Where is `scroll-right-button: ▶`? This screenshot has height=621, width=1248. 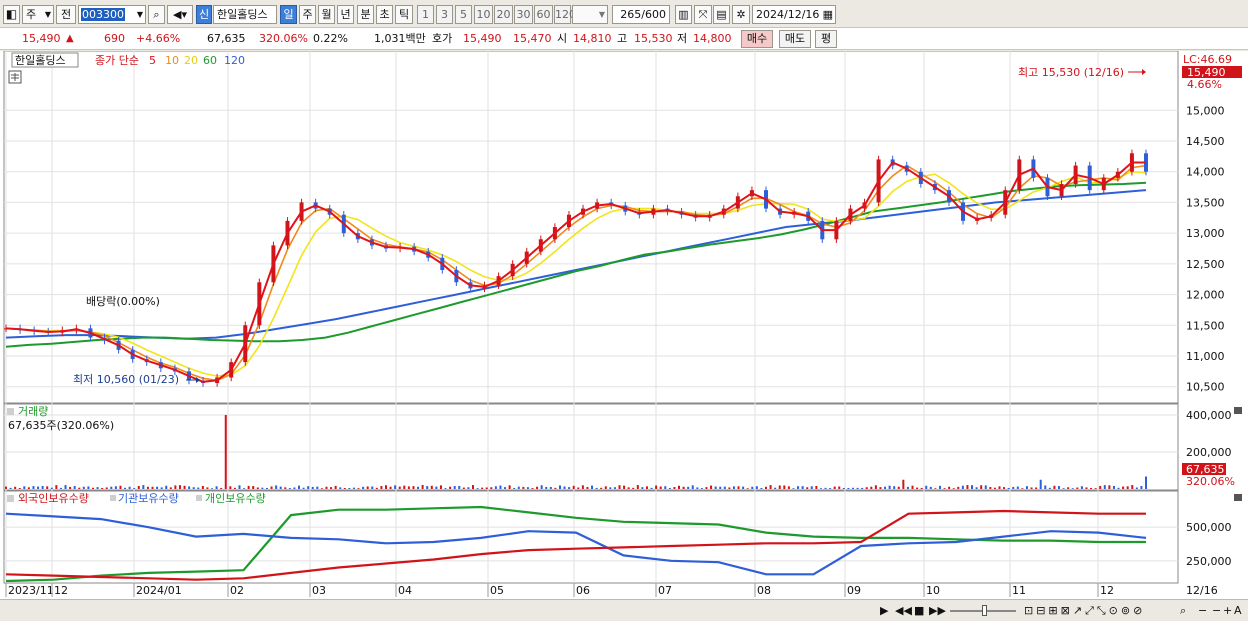 scroll-right-button: ▶ is located at coordinates (884, 610).